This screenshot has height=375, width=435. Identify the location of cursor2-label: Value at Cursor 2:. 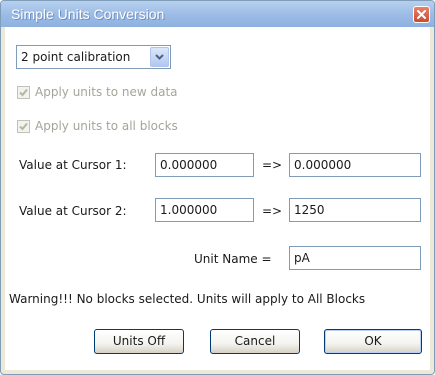
(73, 211).